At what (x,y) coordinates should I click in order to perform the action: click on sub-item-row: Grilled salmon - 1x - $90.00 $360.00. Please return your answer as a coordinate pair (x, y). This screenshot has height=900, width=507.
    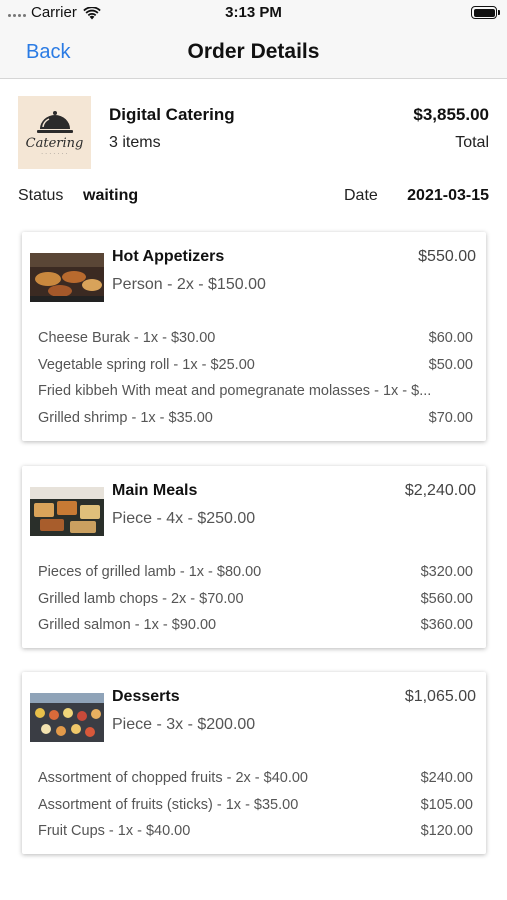
    Looking at the image, I should click on (255, 630).